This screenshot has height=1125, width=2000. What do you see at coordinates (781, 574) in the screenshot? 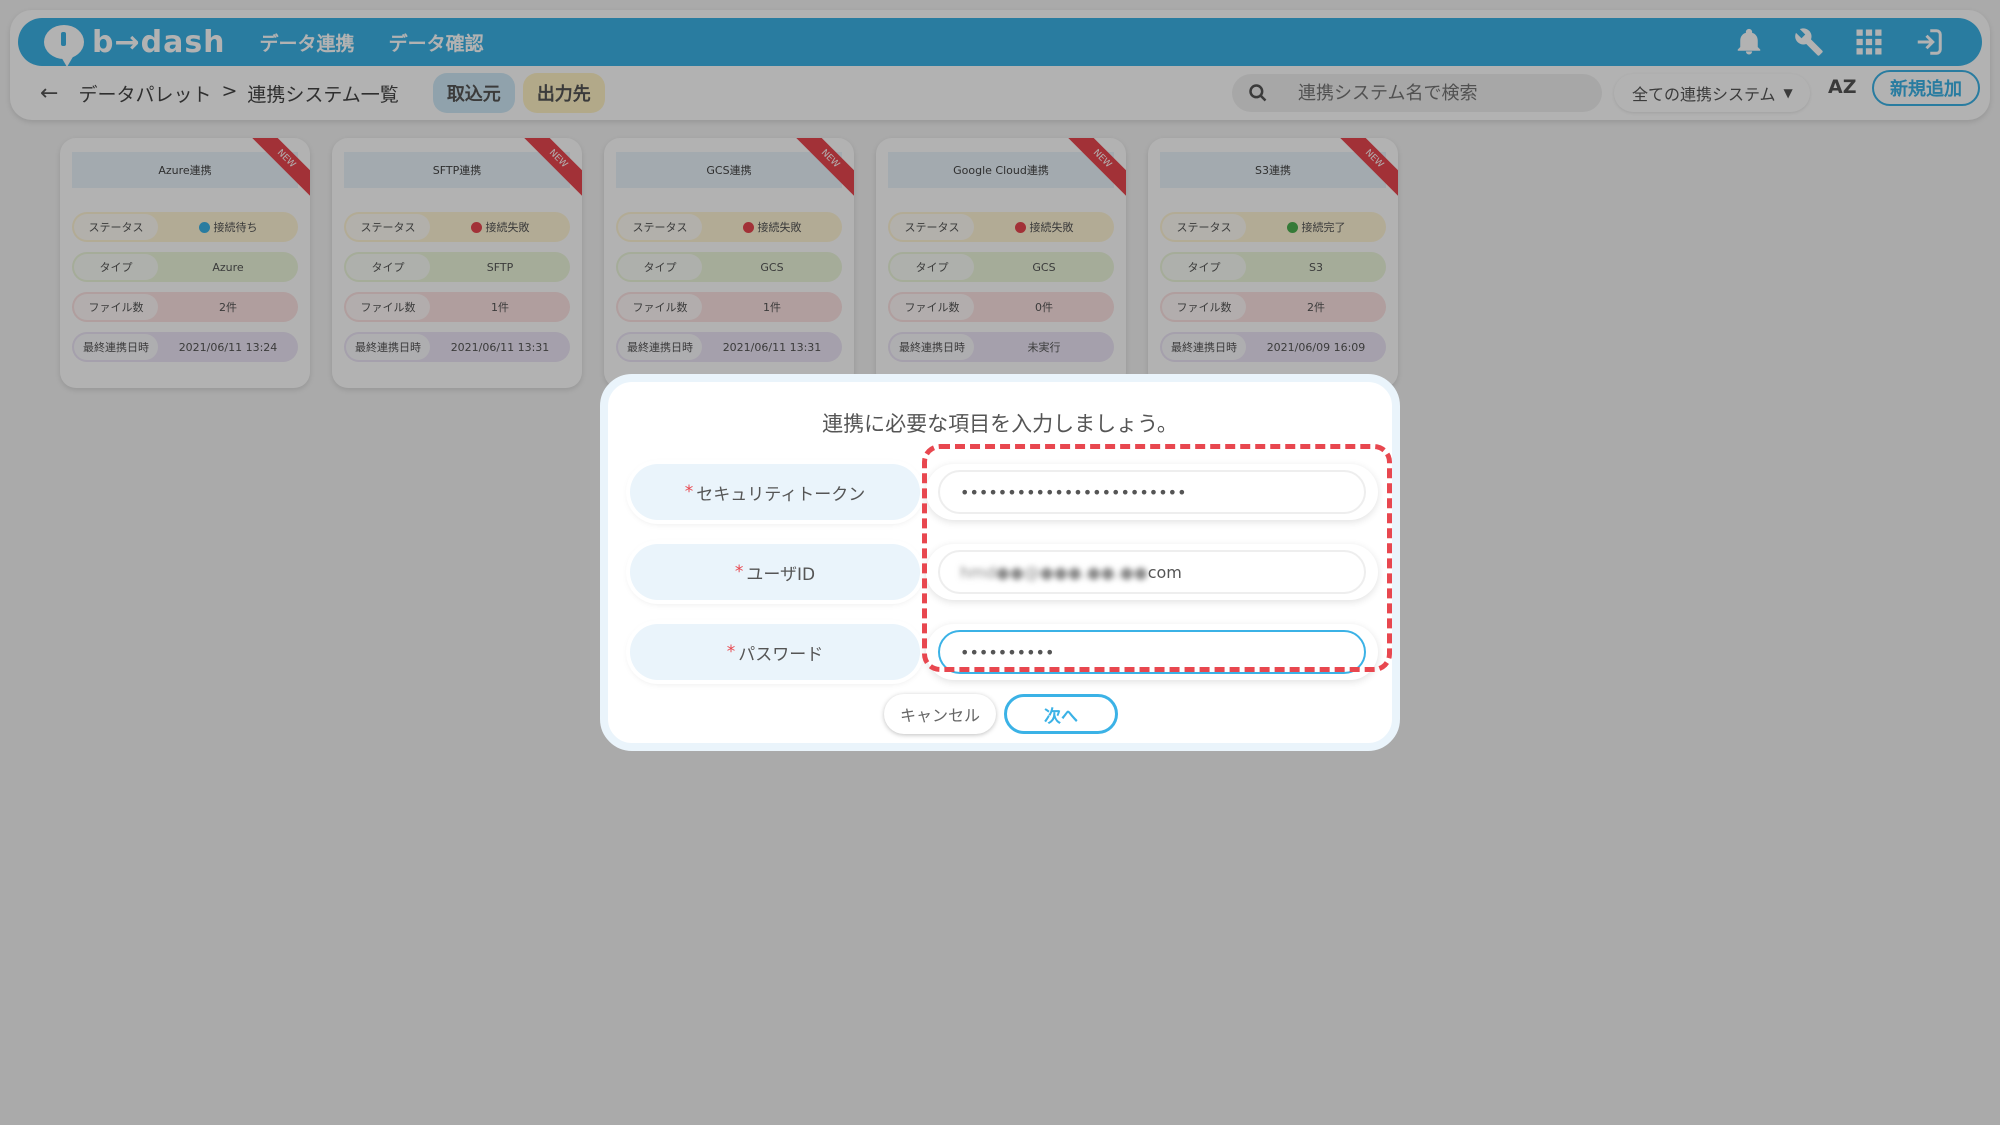
I see `user-id-label-text: ユーザID` at bounding box center [781, 574].